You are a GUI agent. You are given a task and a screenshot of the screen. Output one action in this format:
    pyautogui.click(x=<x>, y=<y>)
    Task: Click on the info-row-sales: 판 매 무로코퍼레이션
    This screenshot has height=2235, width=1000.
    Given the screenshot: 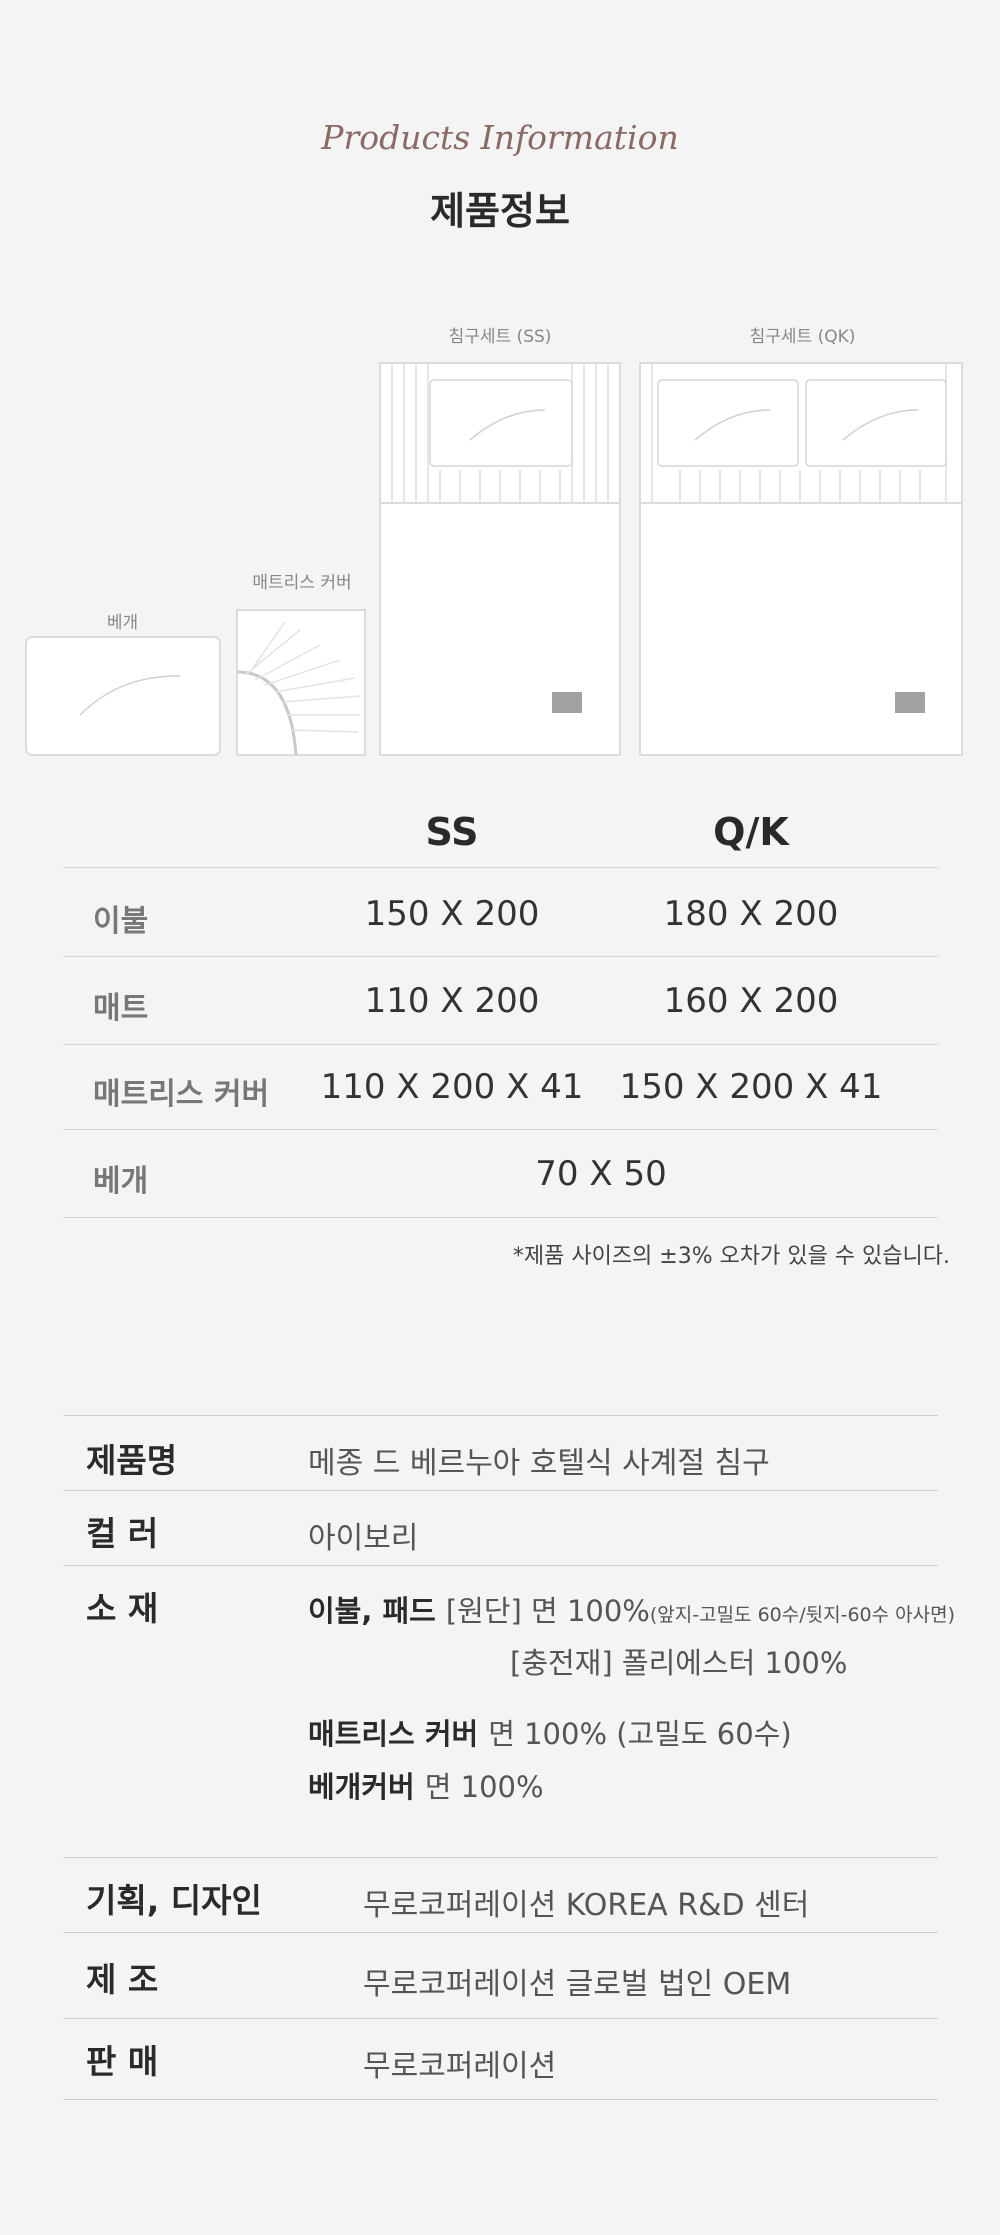 What is the action you would take?
    pyautogui.click(x=500, y=2059)
    